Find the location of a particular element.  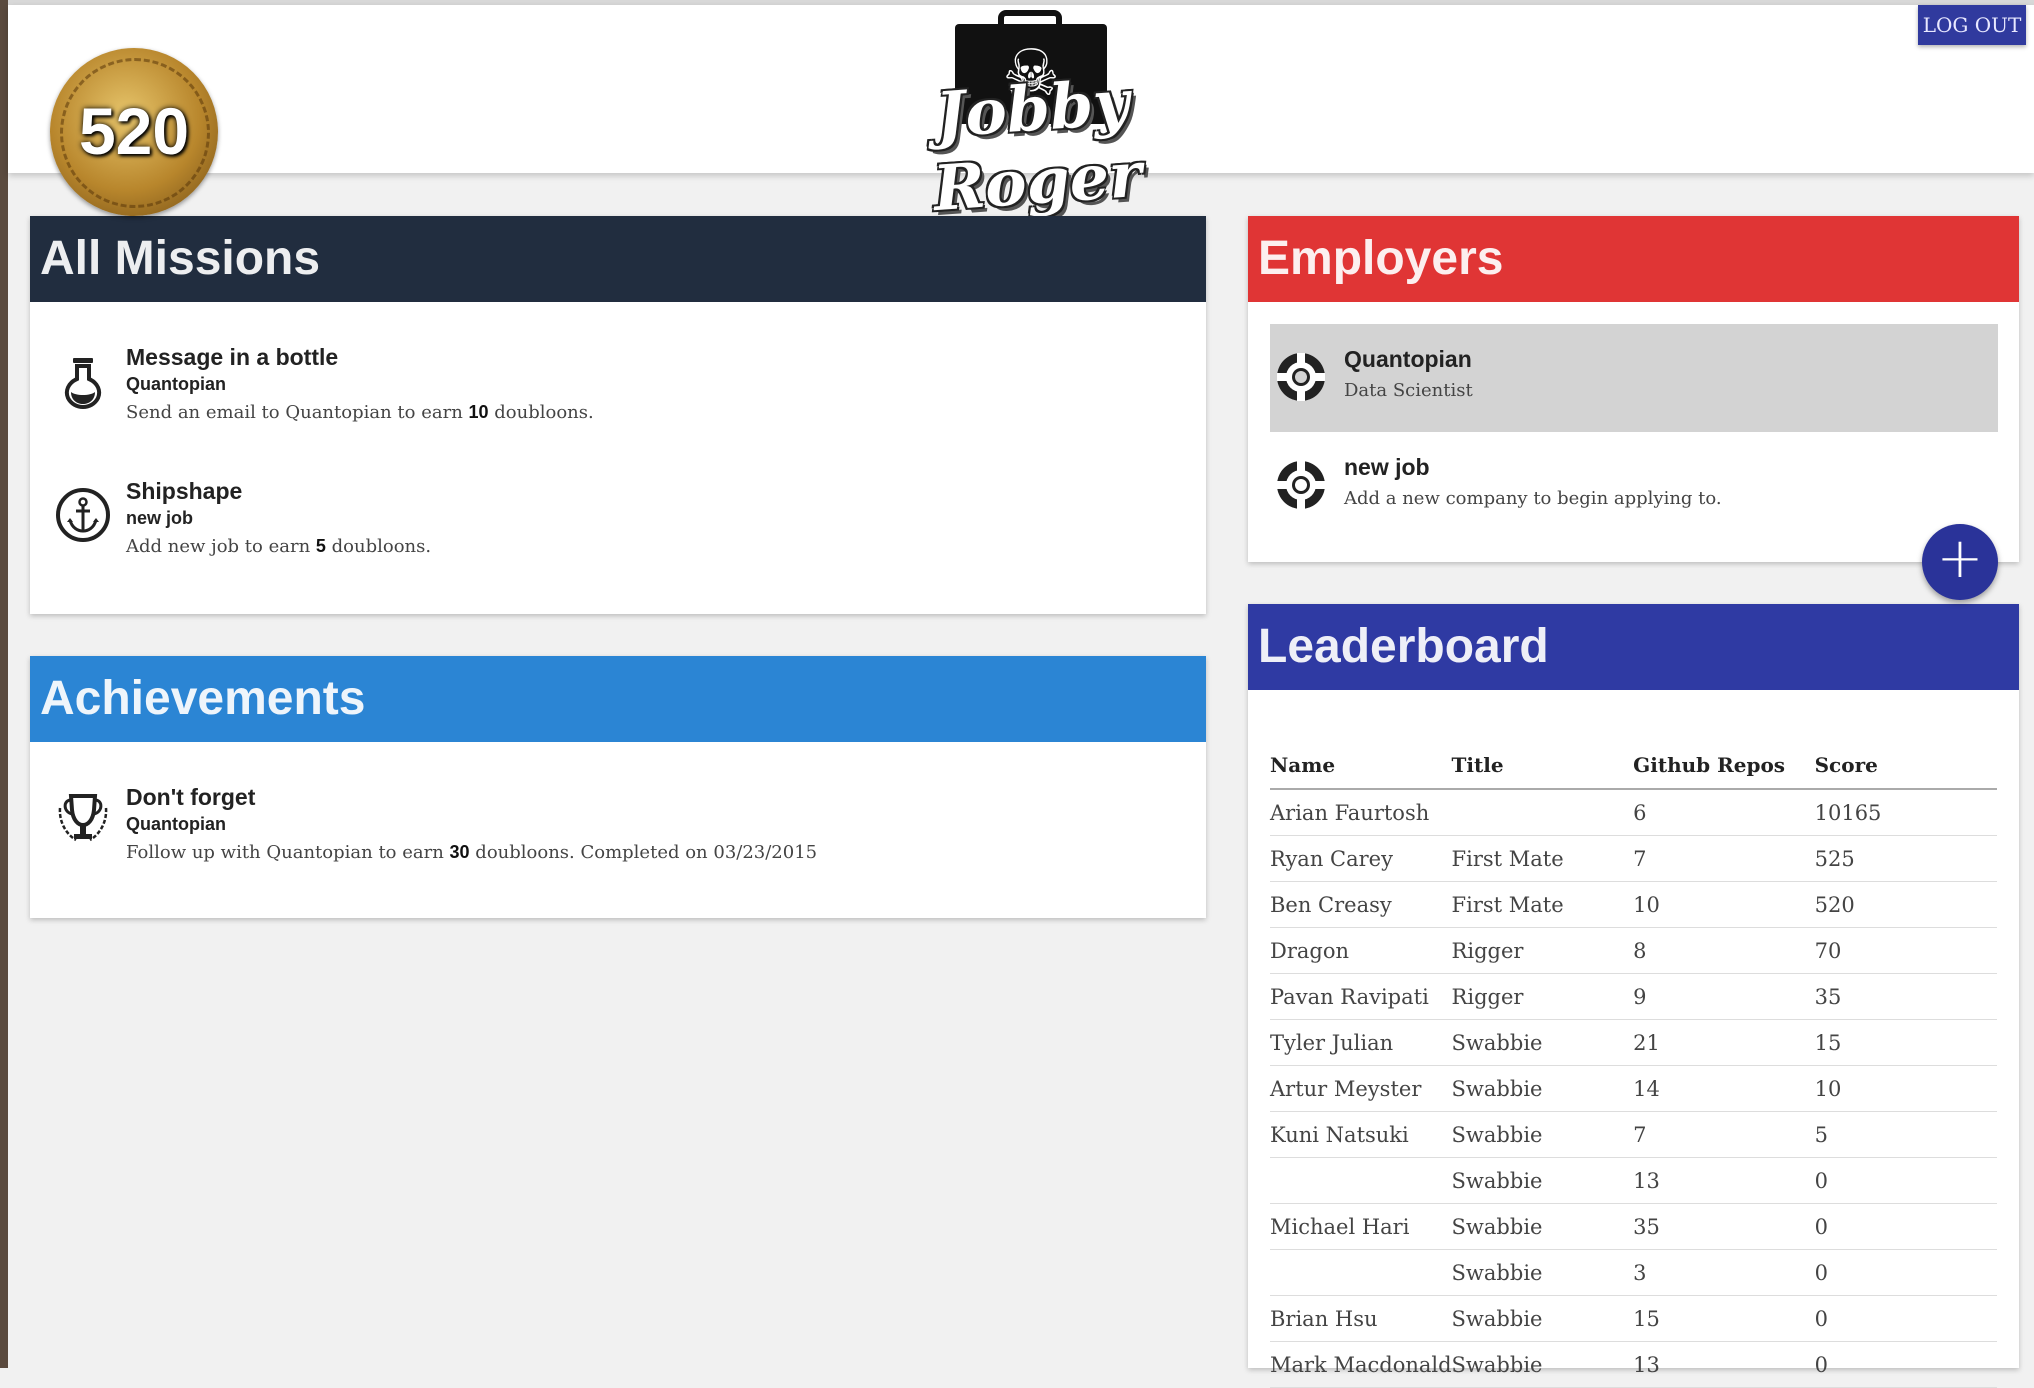

doubloon-score-coin: 520 is located at coordinates (134, 132).